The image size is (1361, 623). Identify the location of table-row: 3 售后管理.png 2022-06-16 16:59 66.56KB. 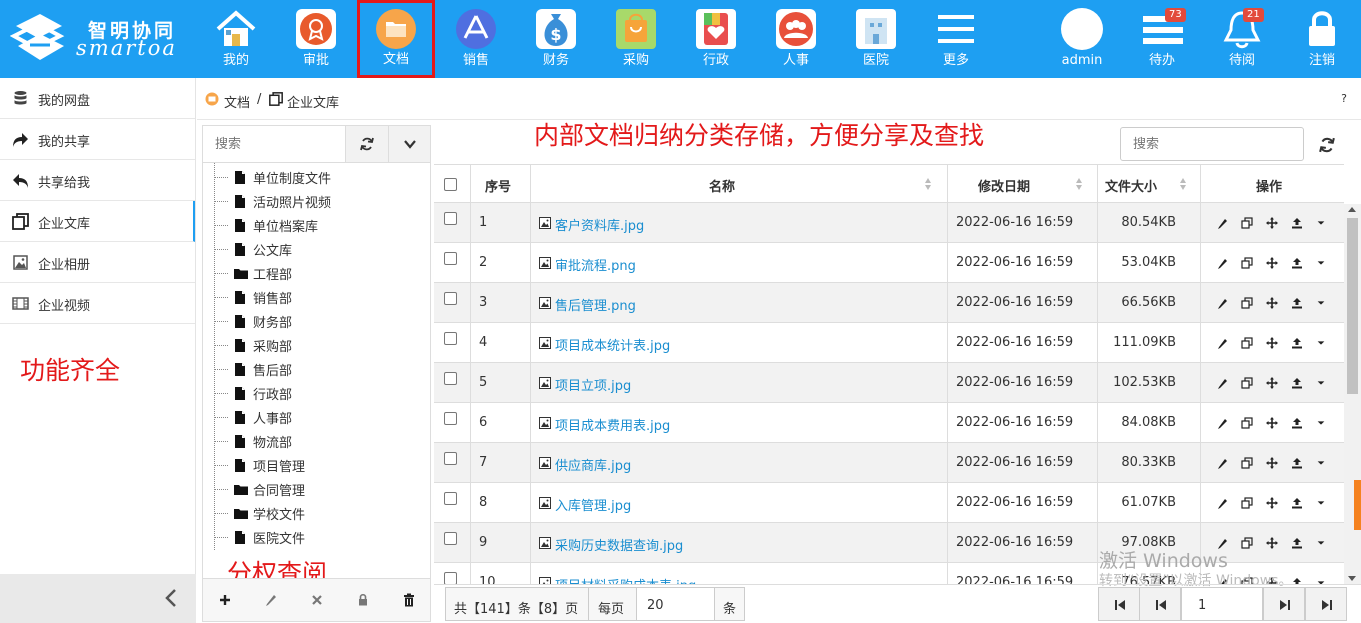
(889, 303).